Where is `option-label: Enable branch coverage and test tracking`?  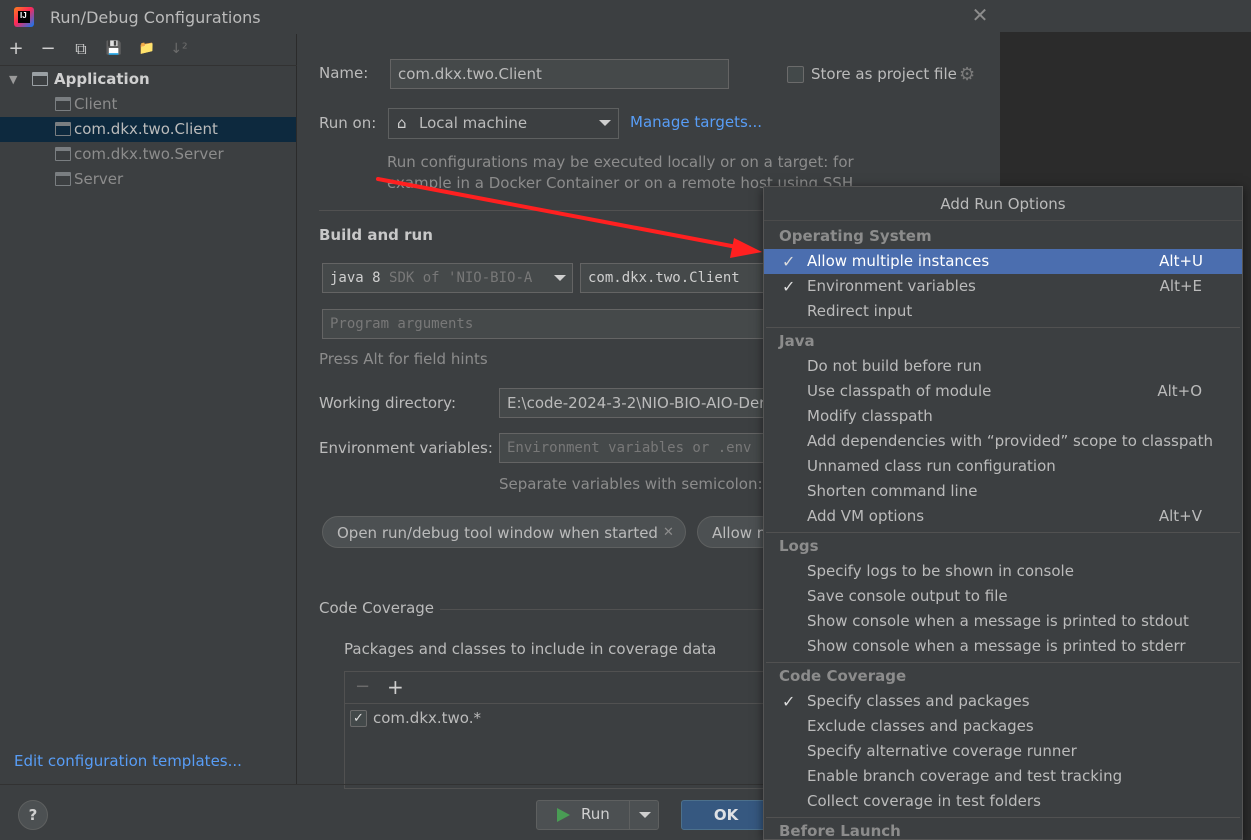
option-label: Enable branch coverage and test tracking is located at coordinates (965, 776).